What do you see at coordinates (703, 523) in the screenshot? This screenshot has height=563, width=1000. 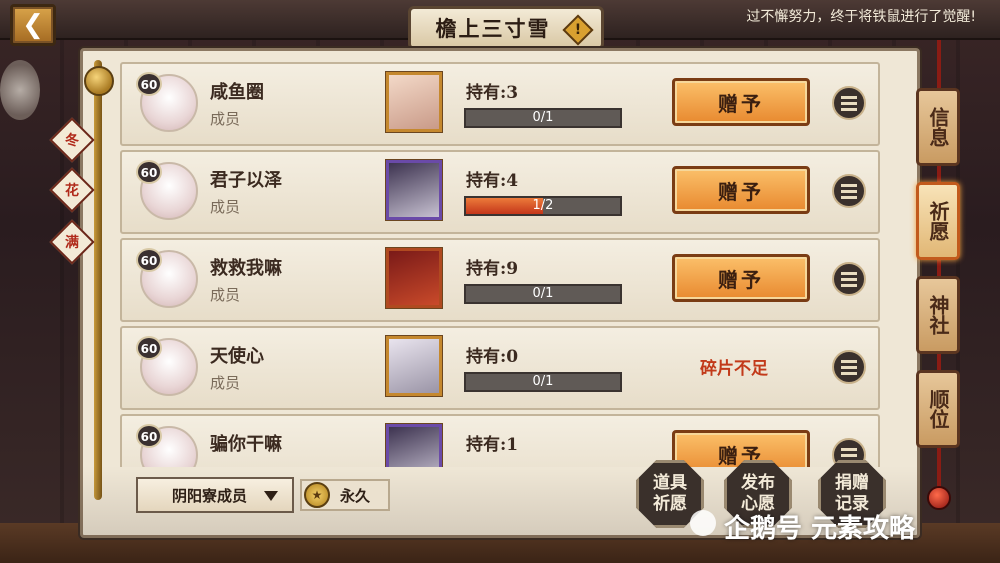 I see `watermark-logo` at bounding box center [703, 523].